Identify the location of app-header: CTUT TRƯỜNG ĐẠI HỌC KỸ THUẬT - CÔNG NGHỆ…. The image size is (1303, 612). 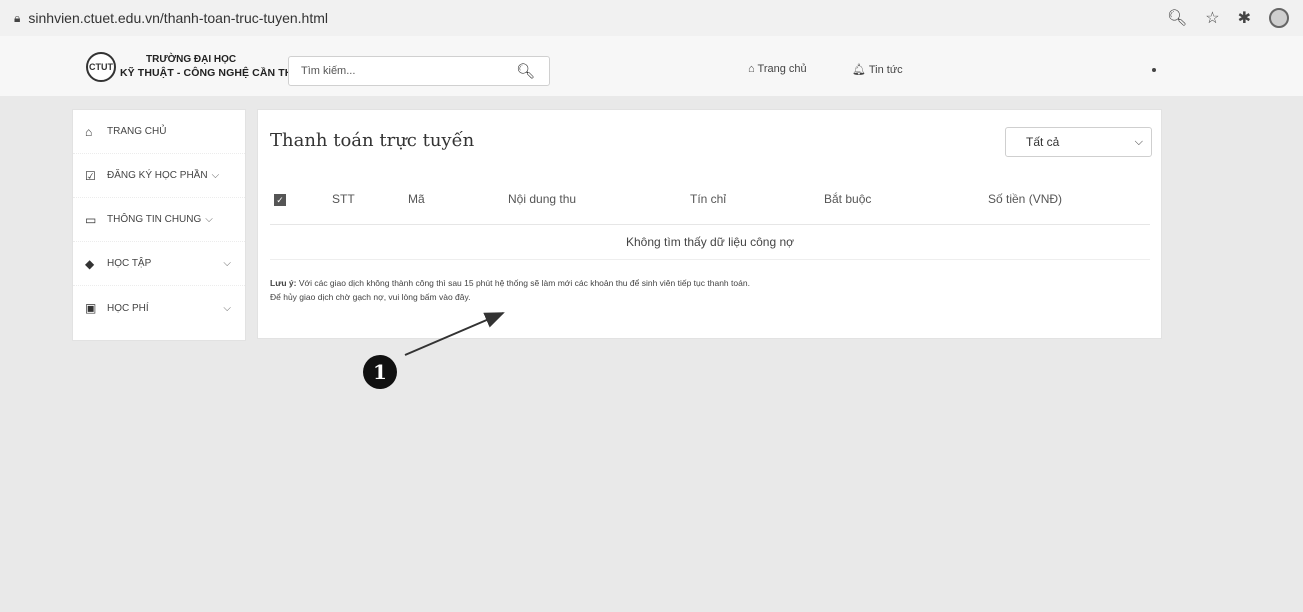
(651, 66).